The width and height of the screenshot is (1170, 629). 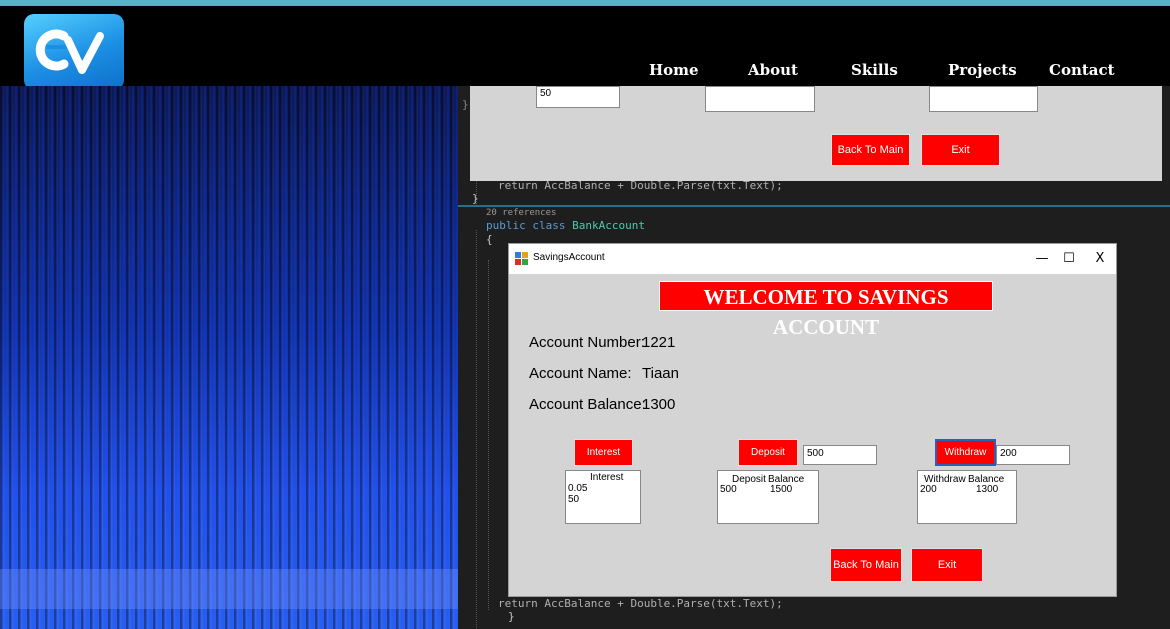 What do you see at coordinates (659, 404) in the screenshot?
I see `account-balance-value: 1300` at bounding box center [659, 404].